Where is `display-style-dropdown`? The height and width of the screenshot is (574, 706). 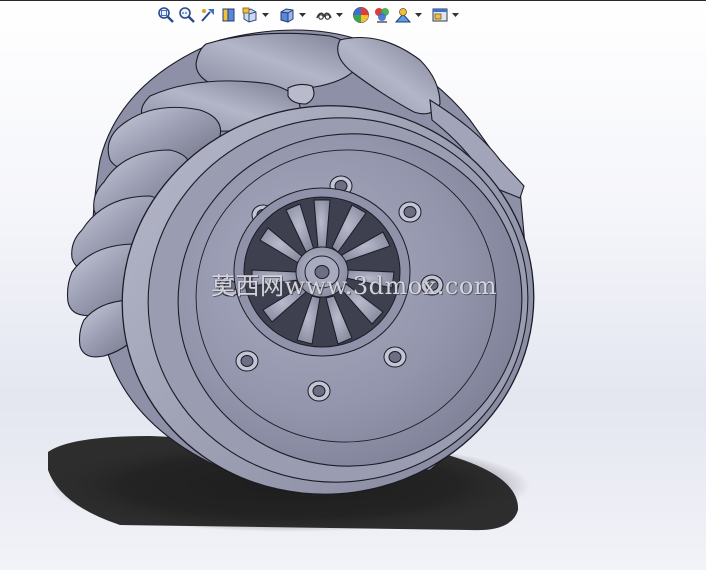
display-style-dropdown is located at coordinates (339, 15).